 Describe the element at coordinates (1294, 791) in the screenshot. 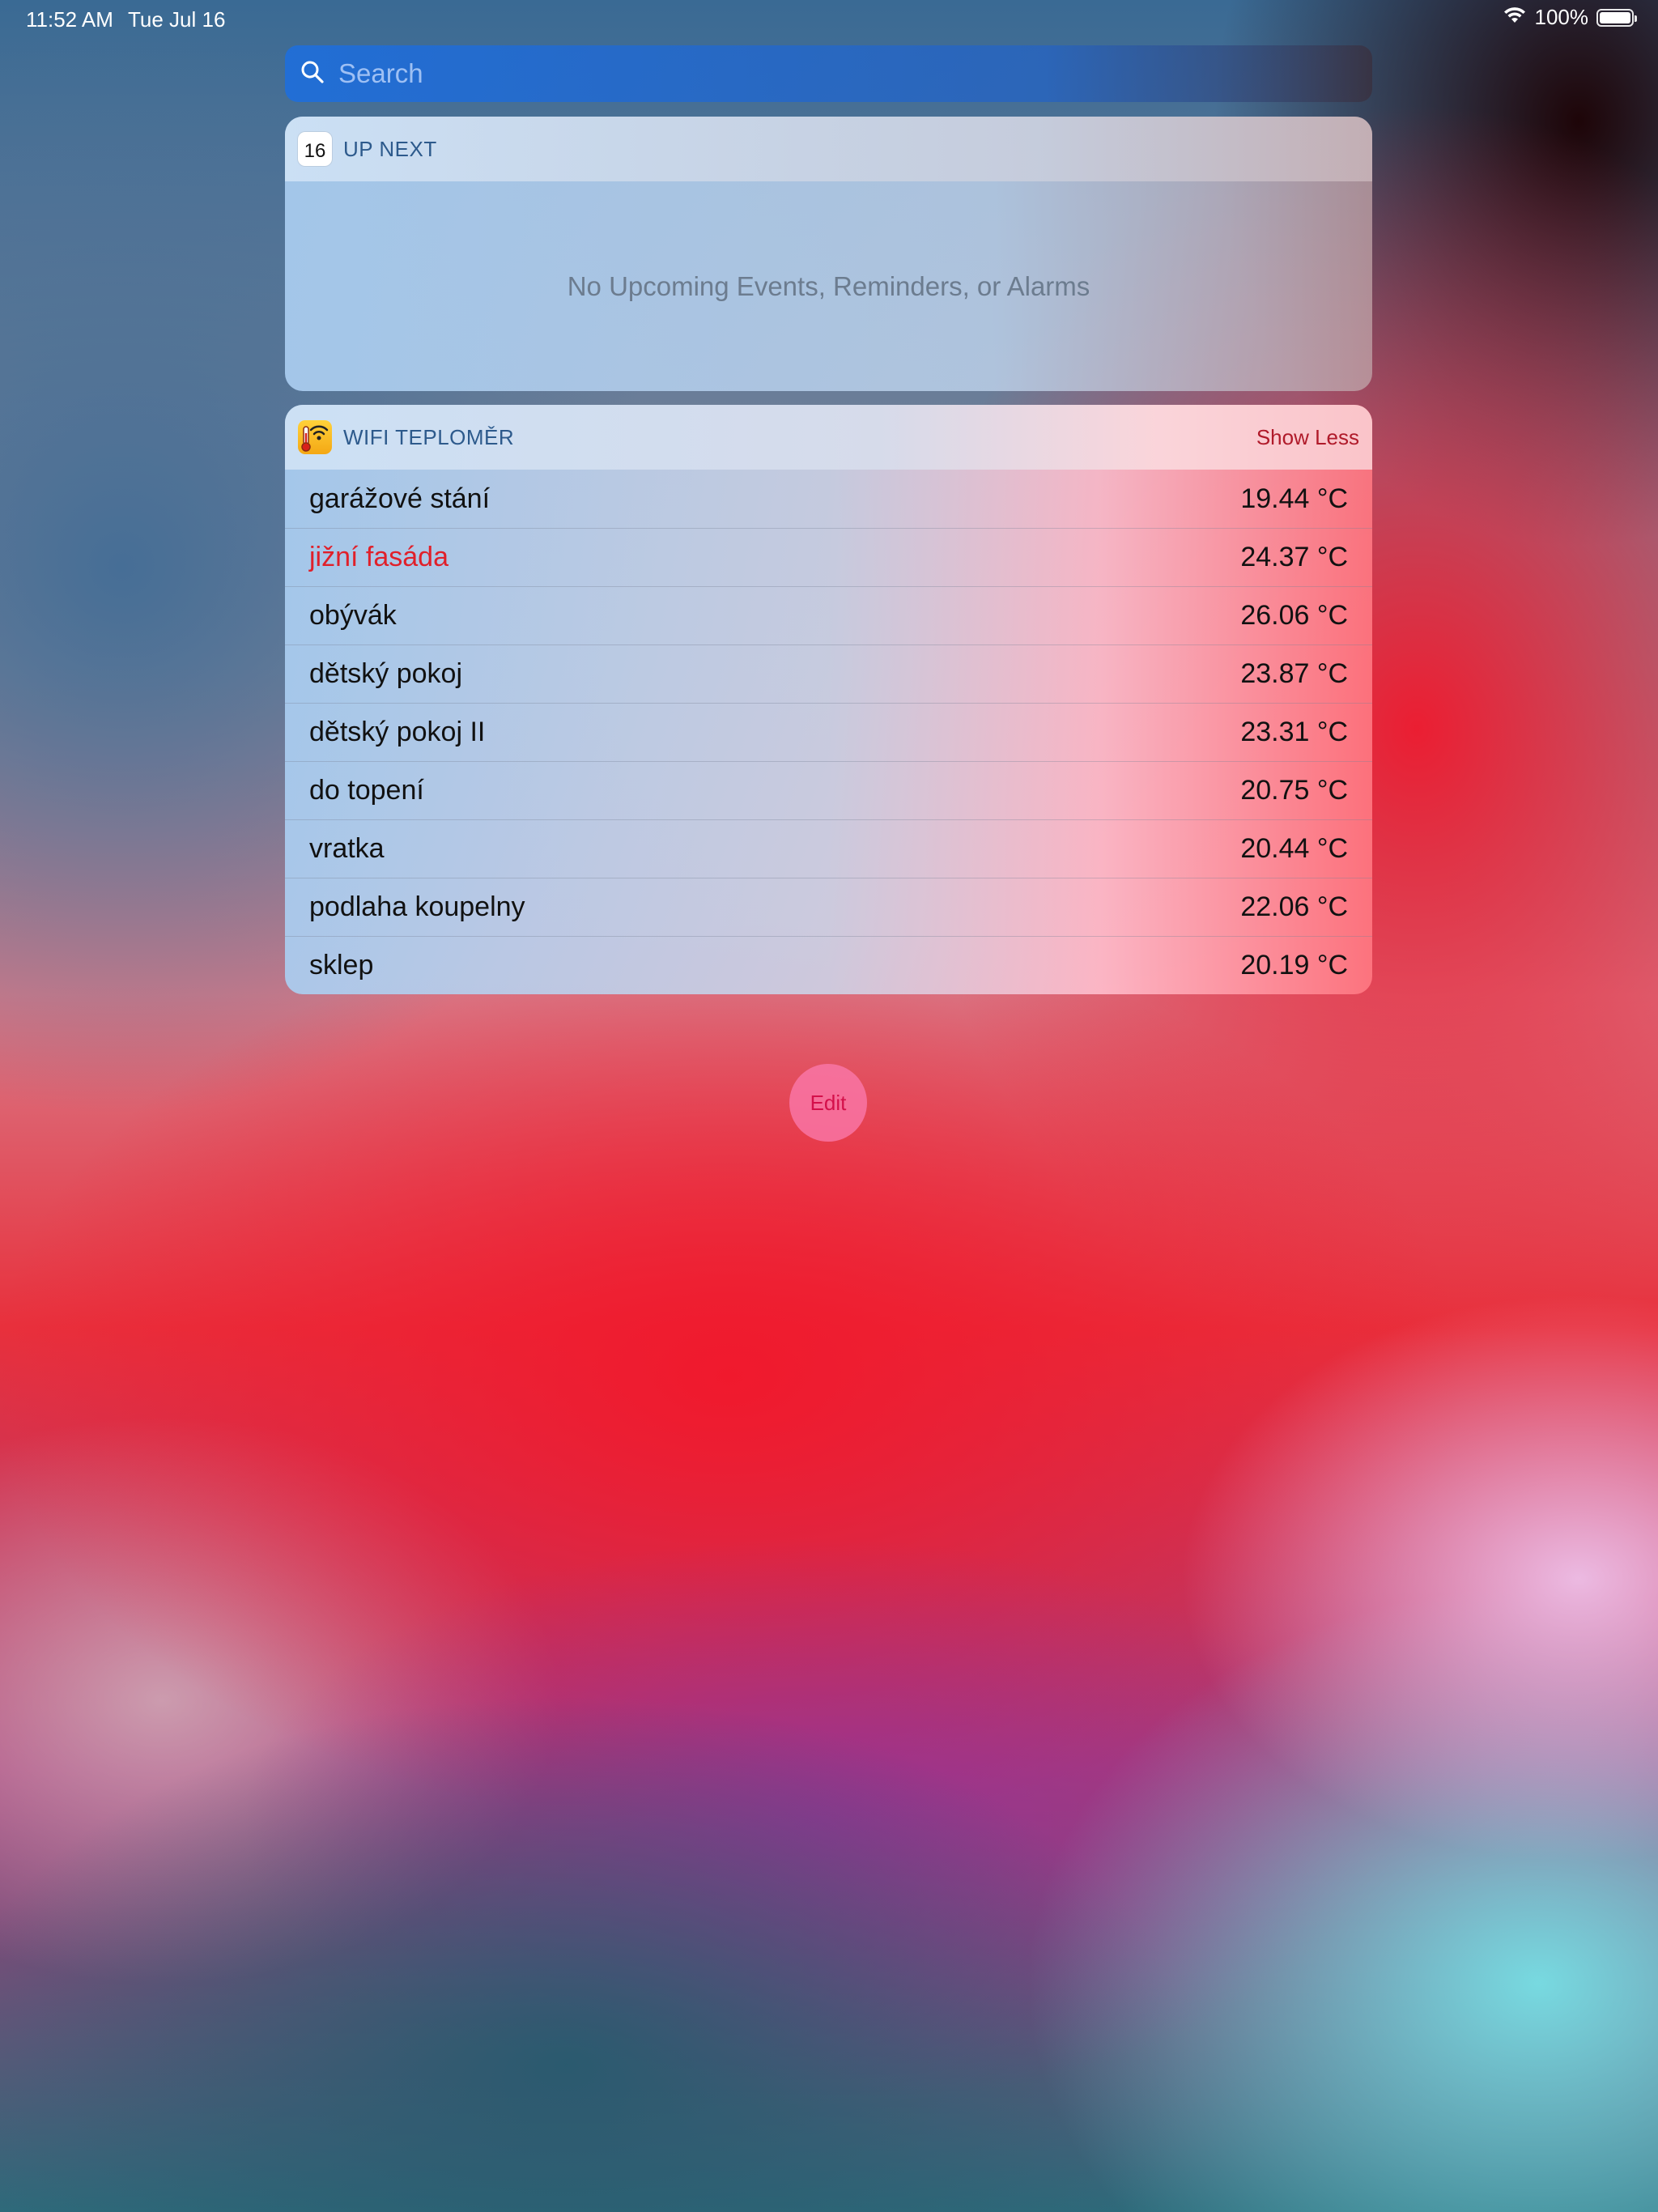

I see `sensor-value: 20.75 °C` at that location.